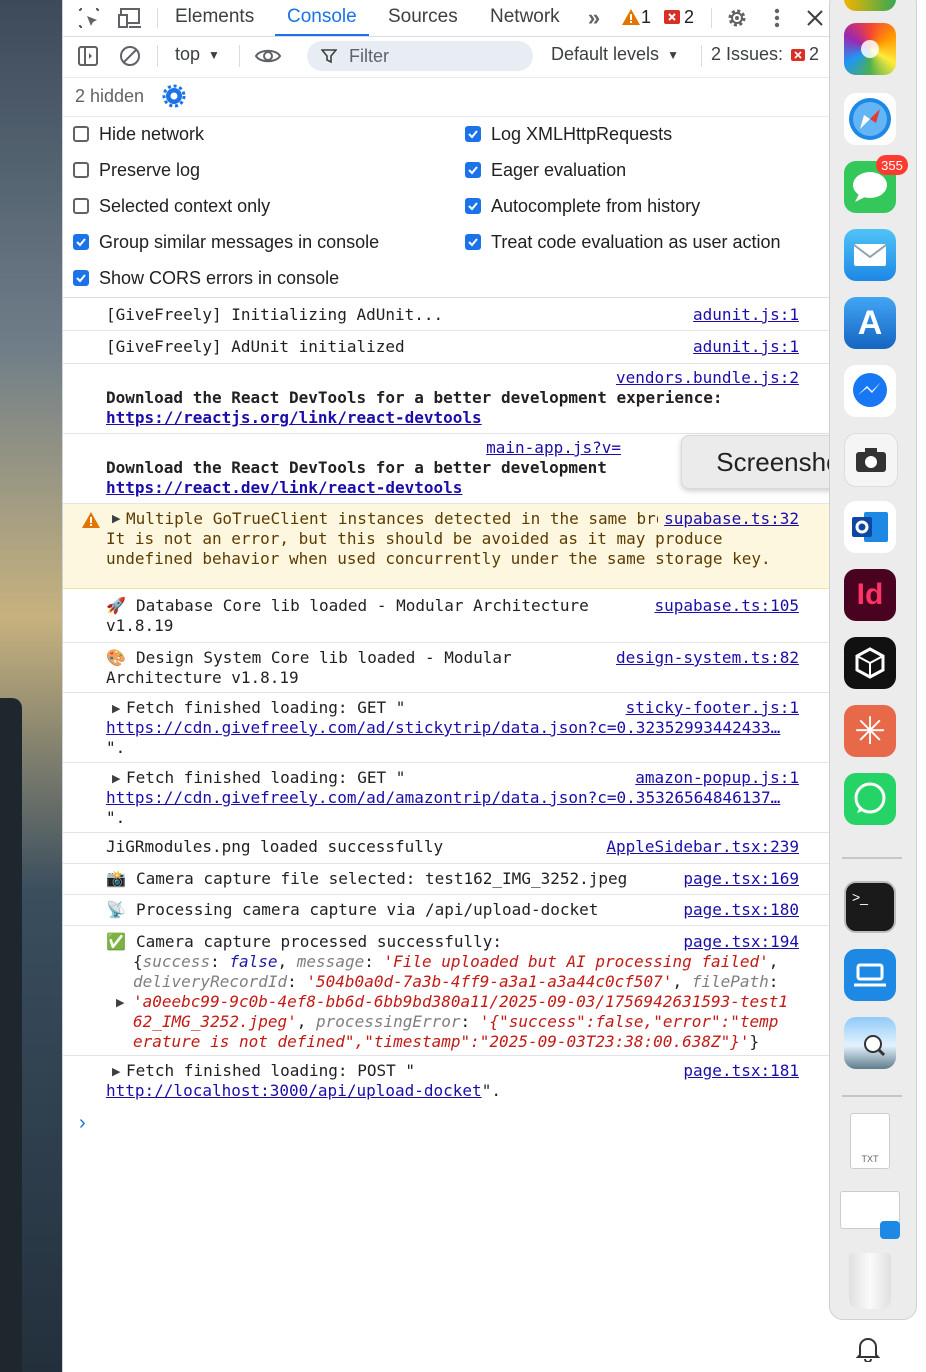 This screenshot has width=926, height=1372. I want to click on source-link: page.tsx:194, so click(738, 941).